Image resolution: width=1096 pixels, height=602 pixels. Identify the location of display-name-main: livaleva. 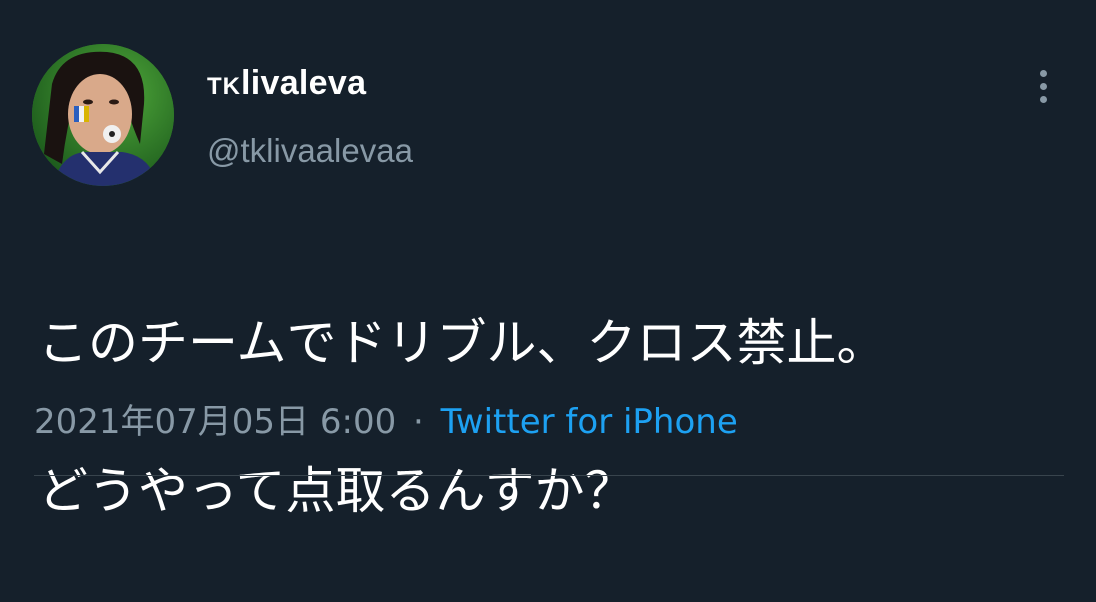
(304, 83).